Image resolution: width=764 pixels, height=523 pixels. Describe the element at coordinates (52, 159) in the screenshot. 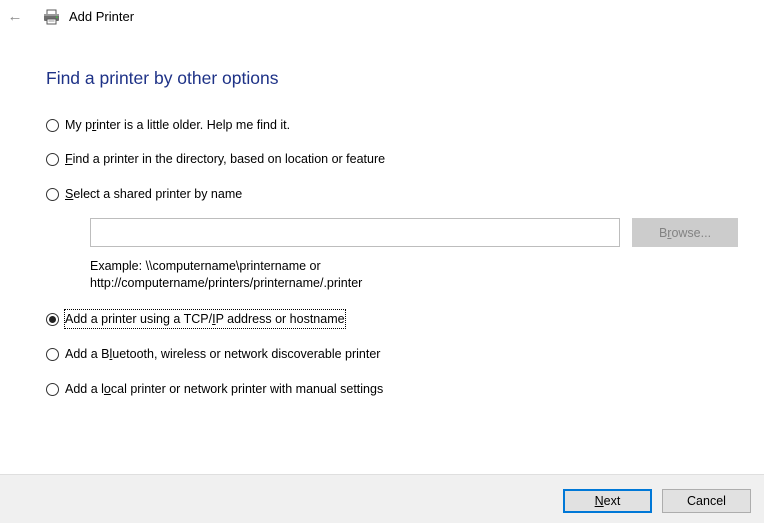

I see `radio-directory-search` at that location.